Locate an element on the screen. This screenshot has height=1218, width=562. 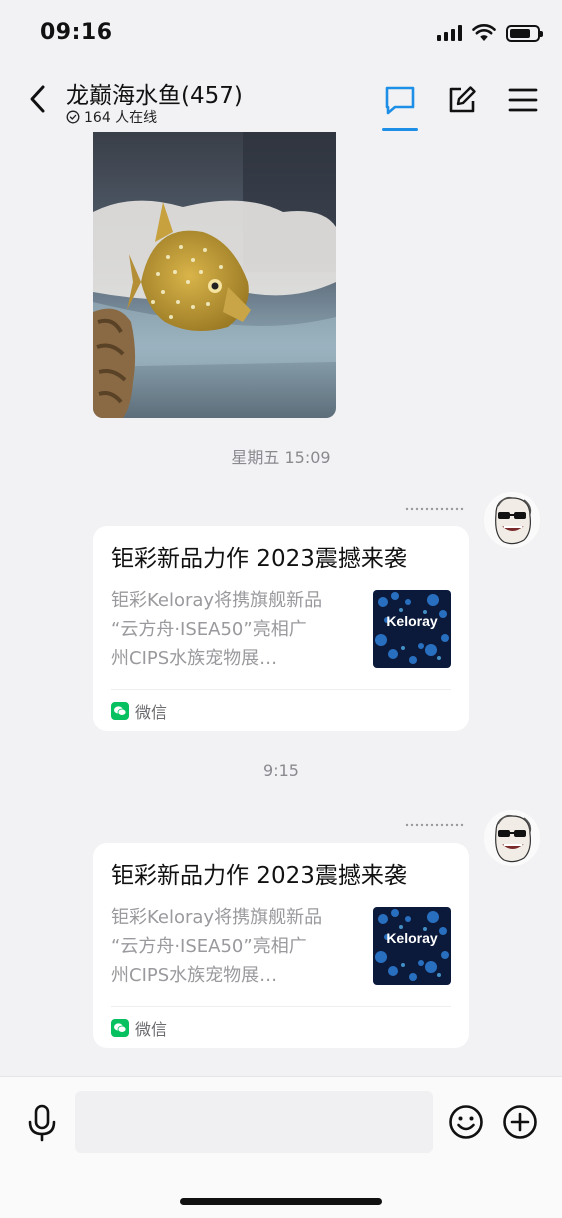
tab-edit is located at coordinates (462, 100).